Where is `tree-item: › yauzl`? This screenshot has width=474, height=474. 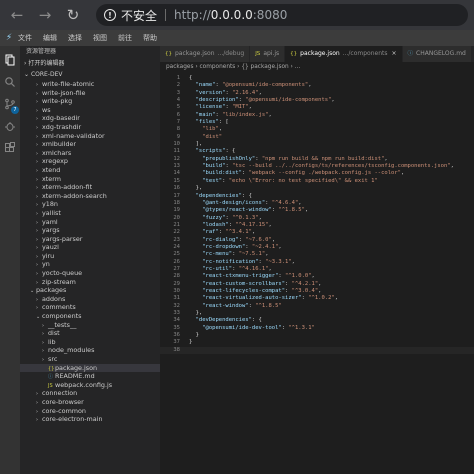
tree-item: › yauzl is located at coordinates (90, 247).